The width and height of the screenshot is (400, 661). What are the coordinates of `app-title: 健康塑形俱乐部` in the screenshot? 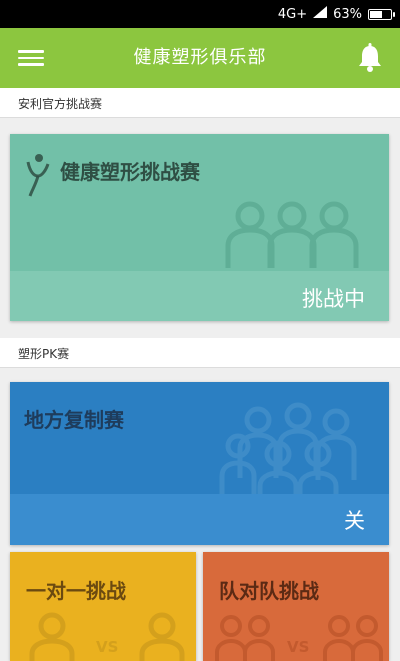 It's located at (200, 57).